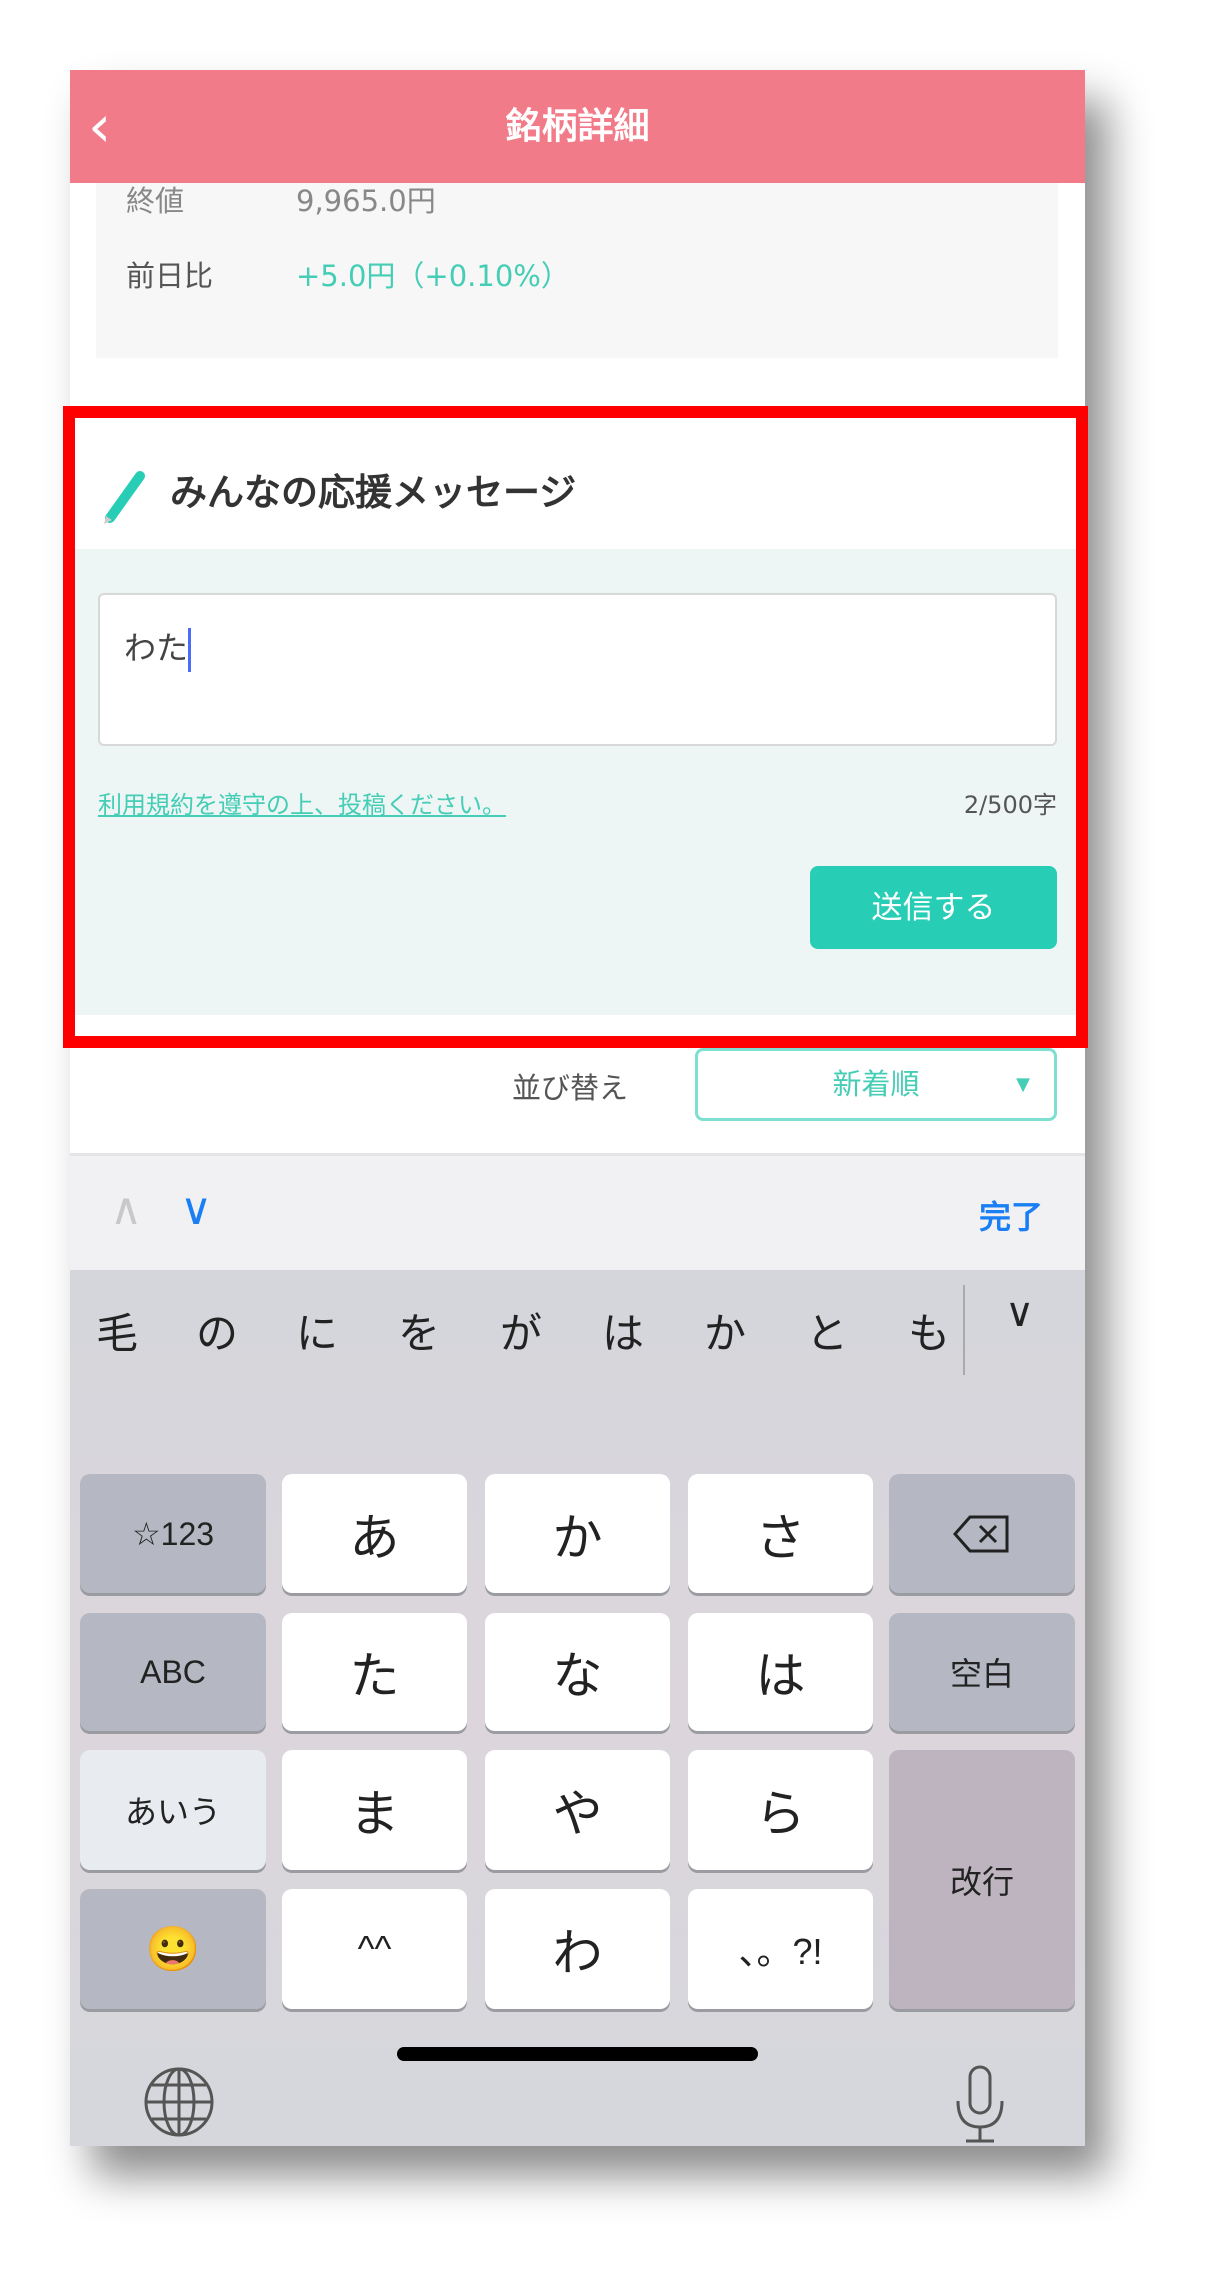  I want to click on key-emoji: 😀, so click(173, 1949).